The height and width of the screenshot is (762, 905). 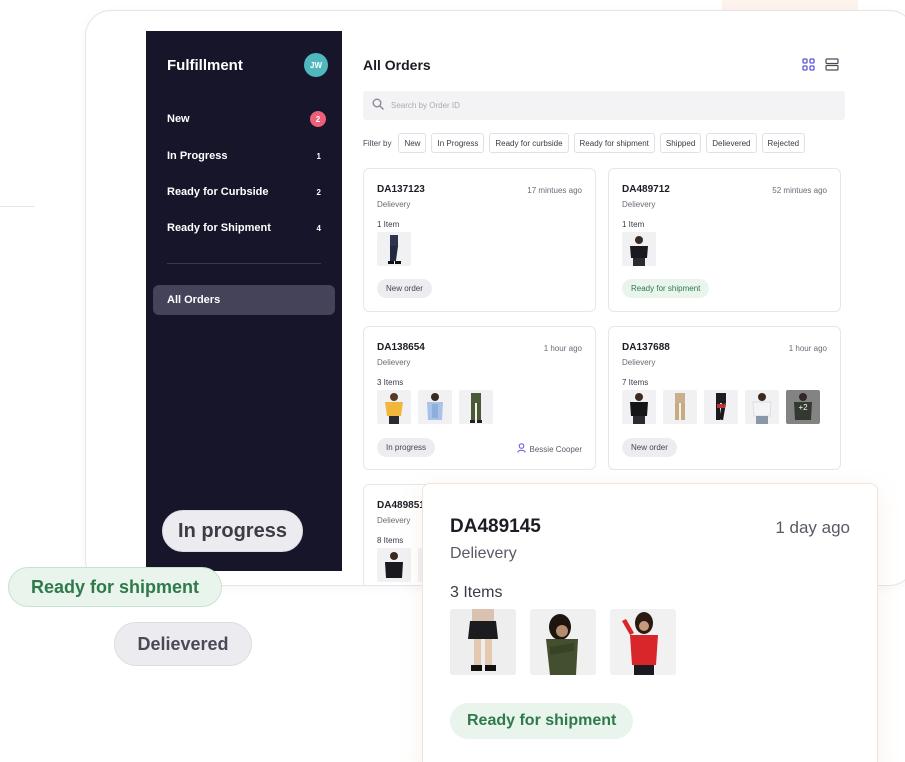 I want to click on sidebar-item-count: 4, so click(x=318, y=228).